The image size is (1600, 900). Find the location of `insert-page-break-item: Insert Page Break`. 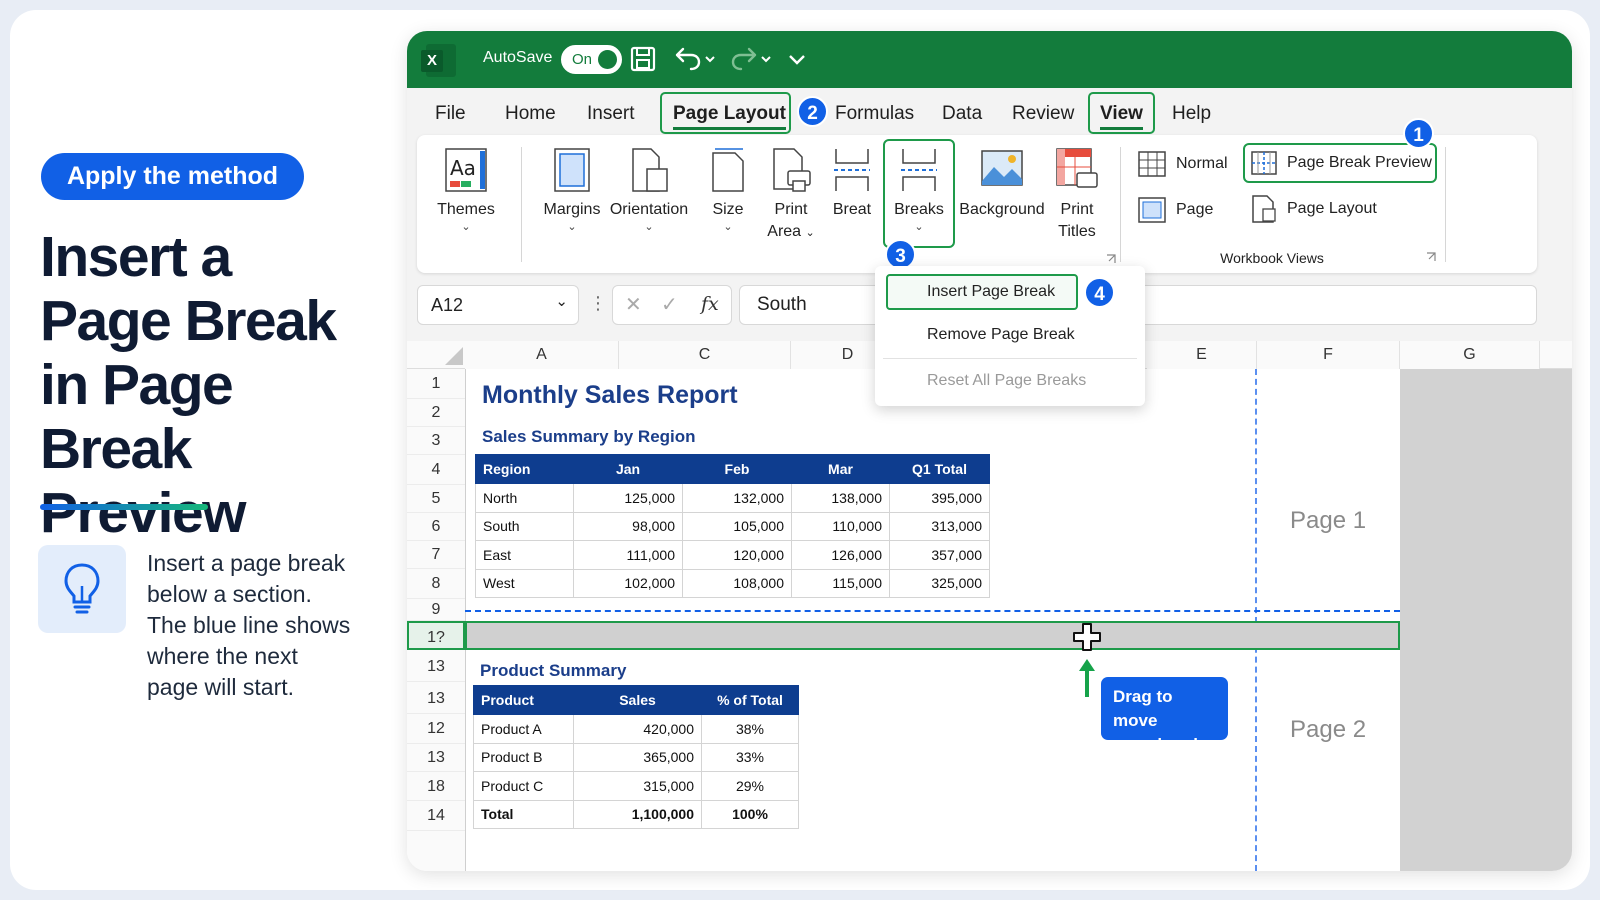

insert-page-break-item: Insert Page Break is located at coordinates (991, 292).